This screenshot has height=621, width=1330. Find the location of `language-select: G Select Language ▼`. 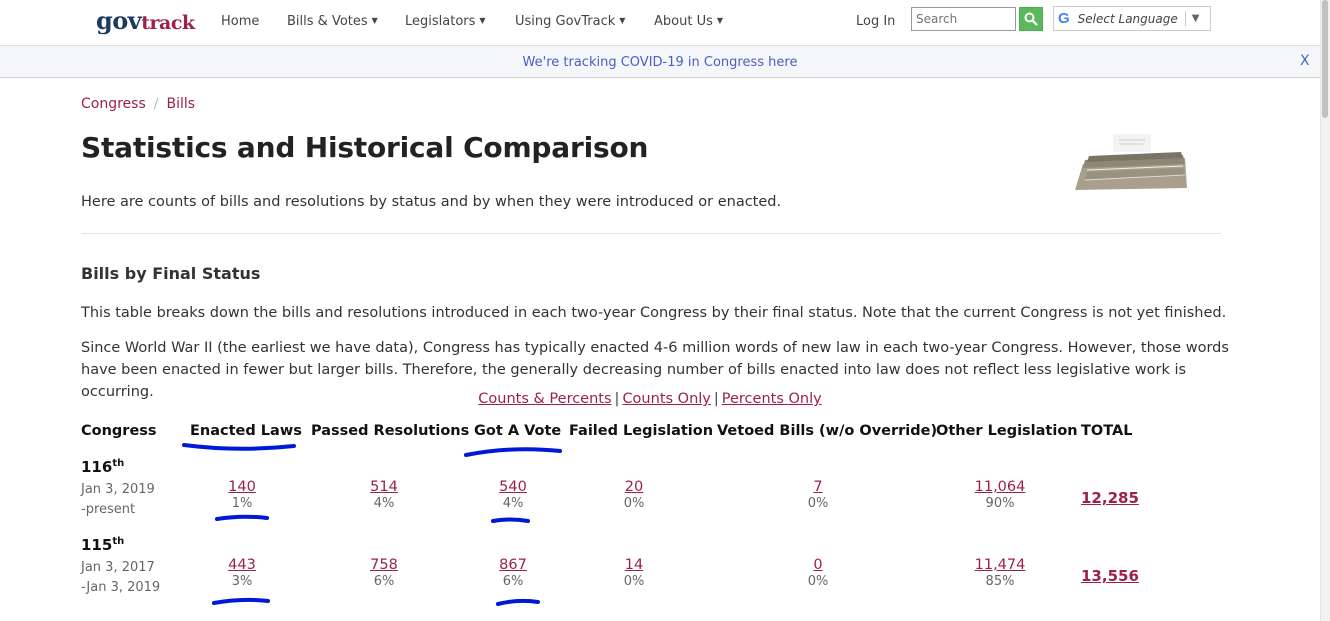

language-select: G Select Language ▼ is located at coordinates (1132, 18).